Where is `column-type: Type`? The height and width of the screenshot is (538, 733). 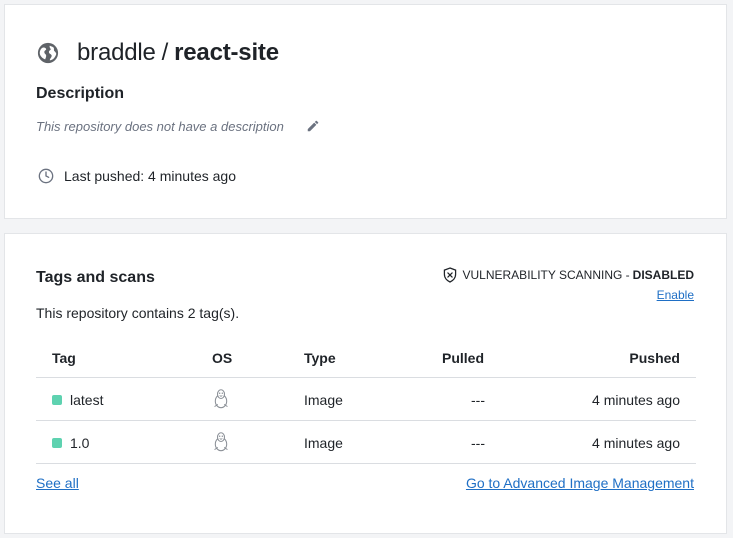
column-type: Type is located at coordinates (320, 358).